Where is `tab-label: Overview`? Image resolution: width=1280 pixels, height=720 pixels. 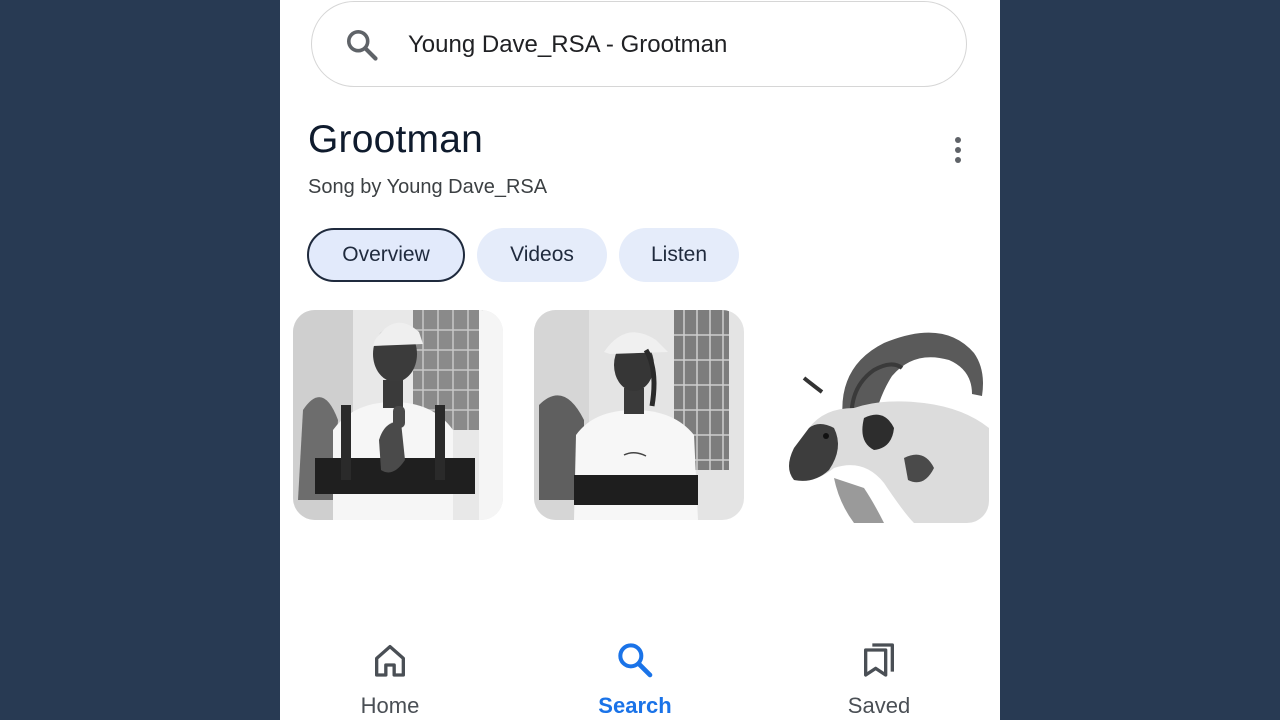 tab-label: Overview is located at coordinates (386, 254).